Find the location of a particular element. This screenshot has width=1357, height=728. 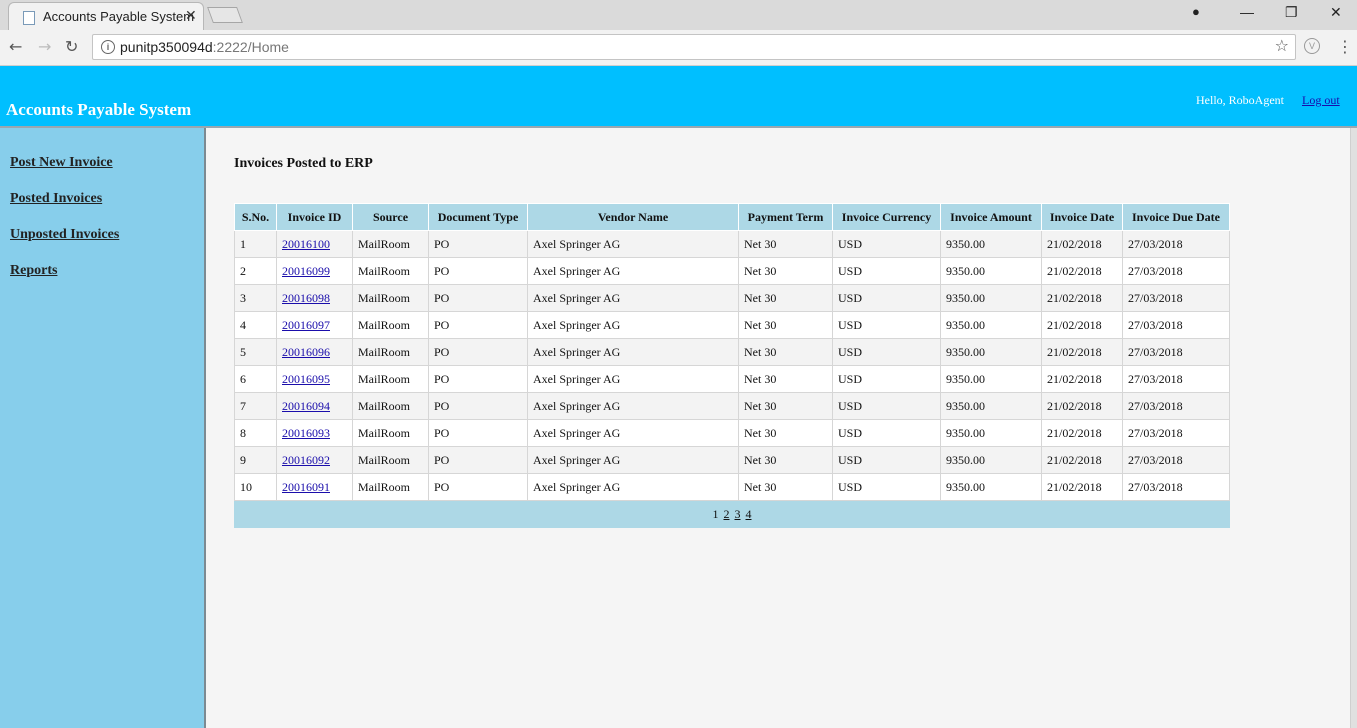

invoice-id-link: 20016100 is located at coordinates (306, 244).